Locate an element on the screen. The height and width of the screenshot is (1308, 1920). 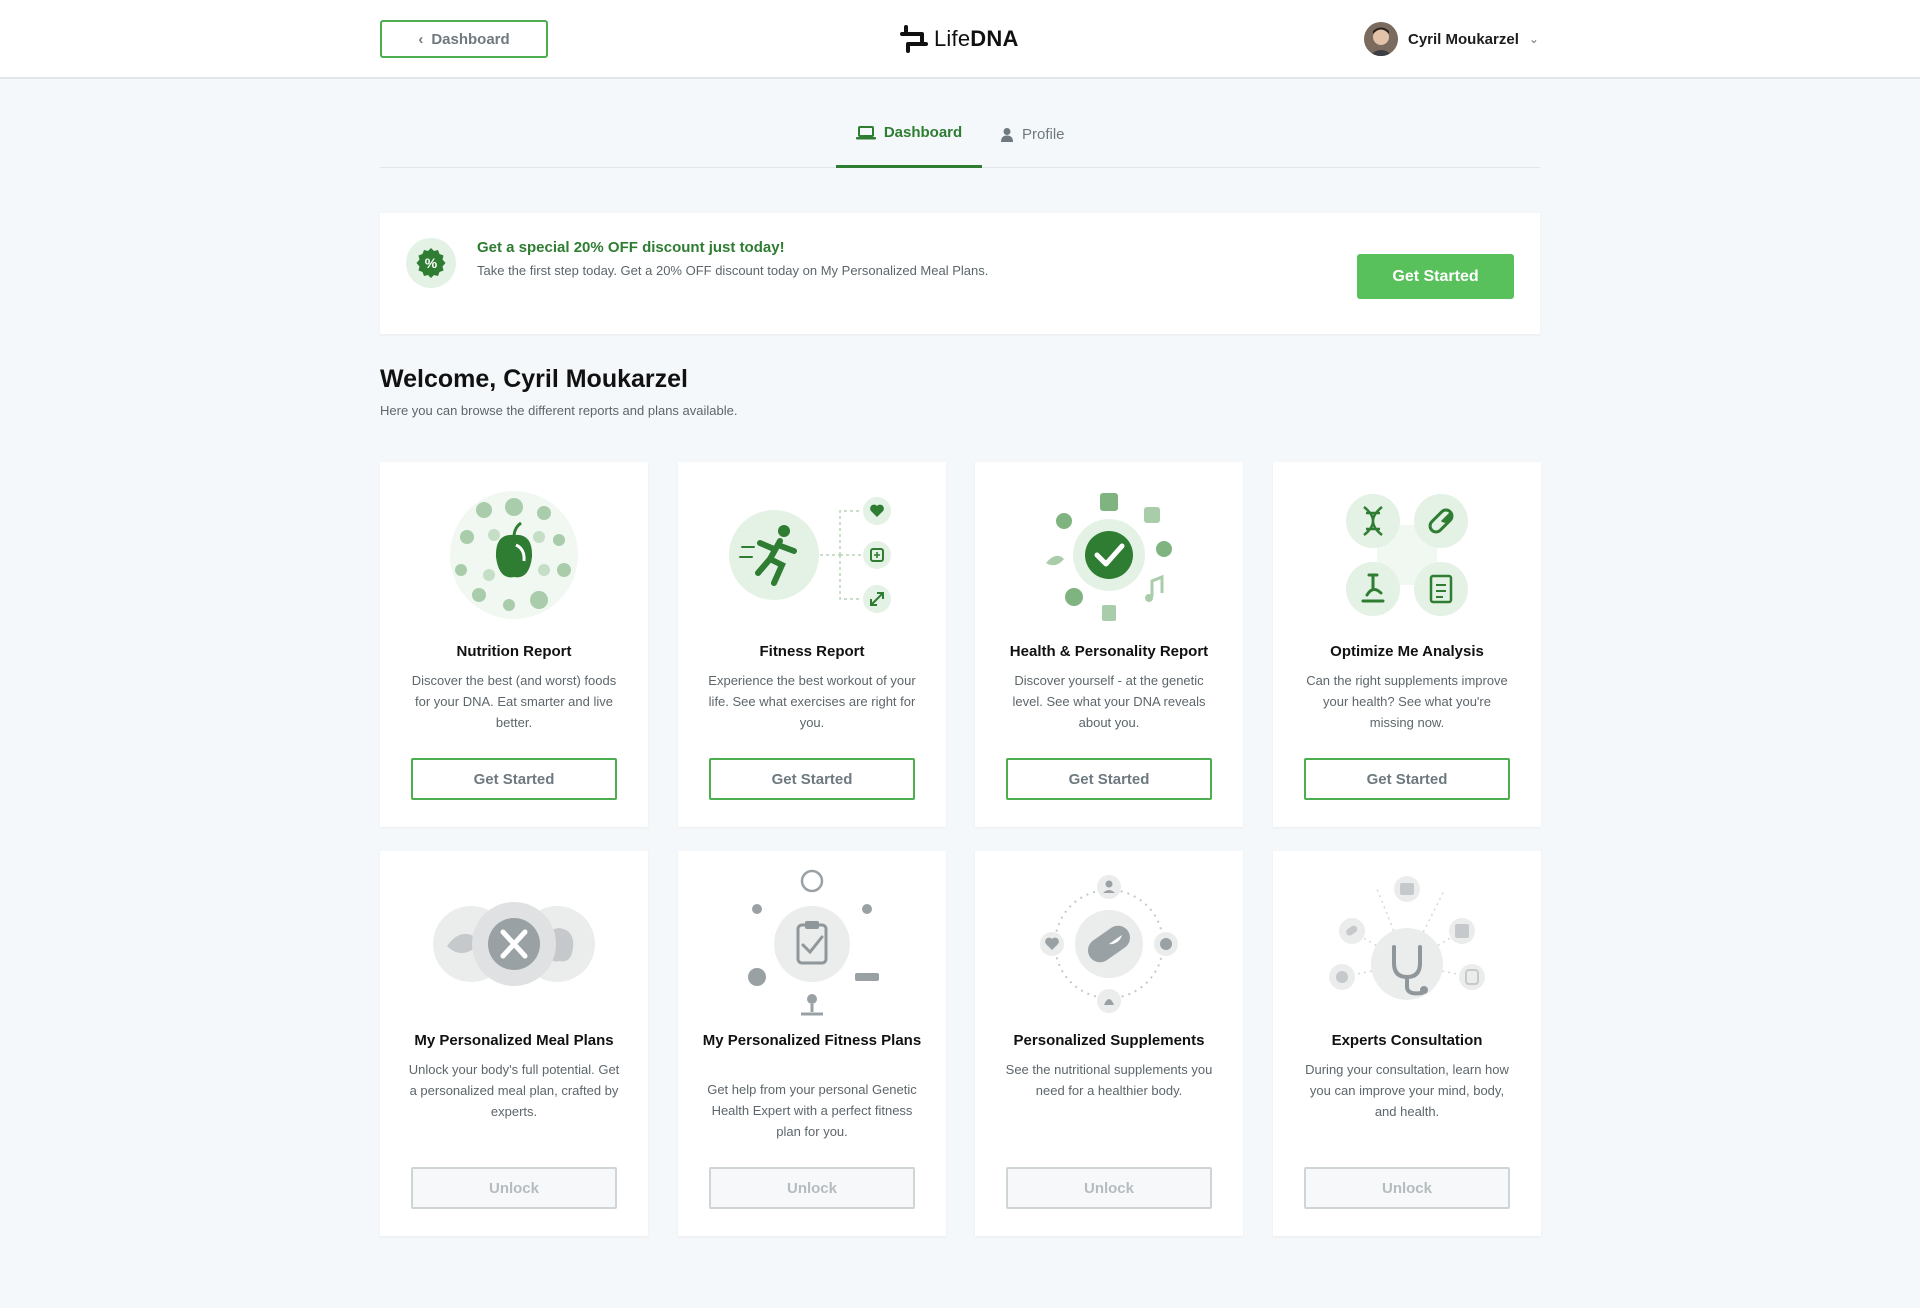
user-menu: Cyril Moukarzel ⌄ is located at coordinates (1451, 39).